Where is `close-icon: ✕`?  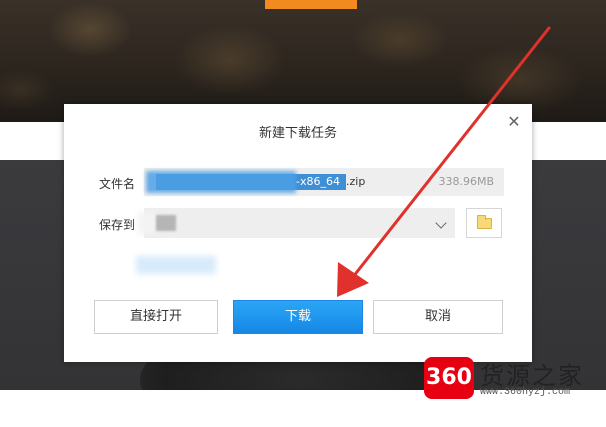 close-icon: ✕ is located at coordinates (514, 122).